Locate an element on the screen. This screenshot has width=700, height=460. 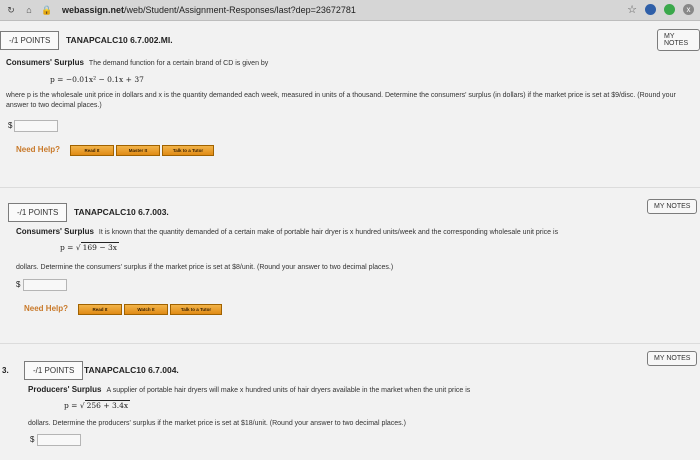
refresh-icon: ↻ is located at coordinates (11, 10).